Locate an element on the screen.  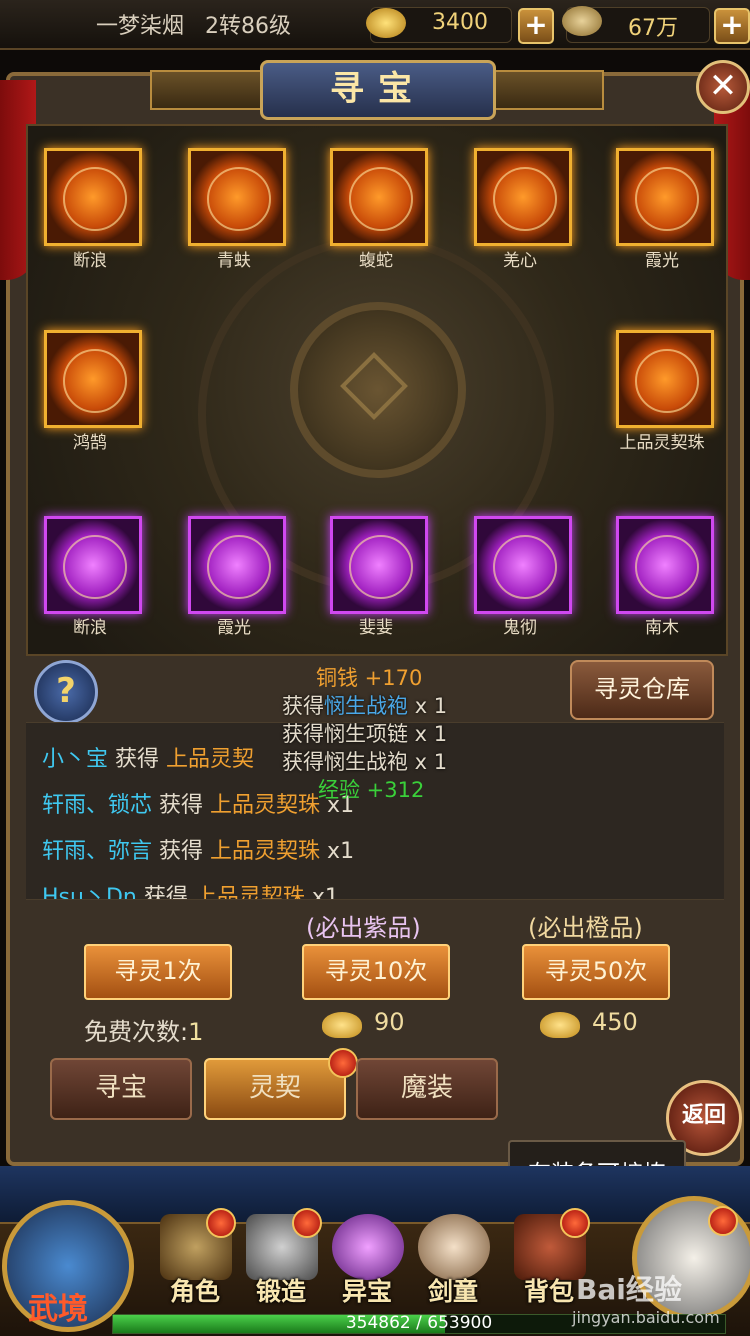
log-row: 轩雨、锁芯 获得 上品灵契珠 x1 is located at coordinates (198, 803).